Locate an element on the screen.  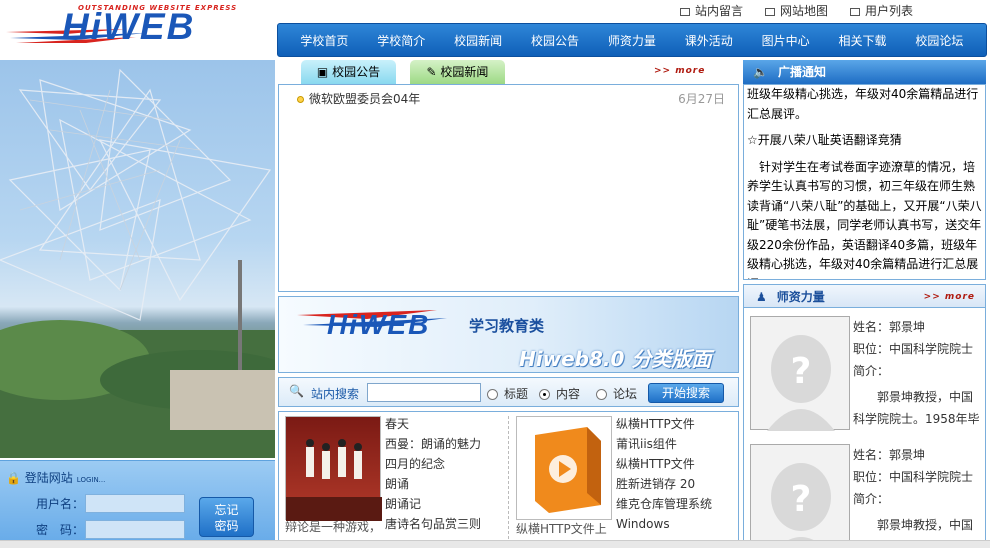
search-option-forum: 论坛 is located at coordinates (616, 393).